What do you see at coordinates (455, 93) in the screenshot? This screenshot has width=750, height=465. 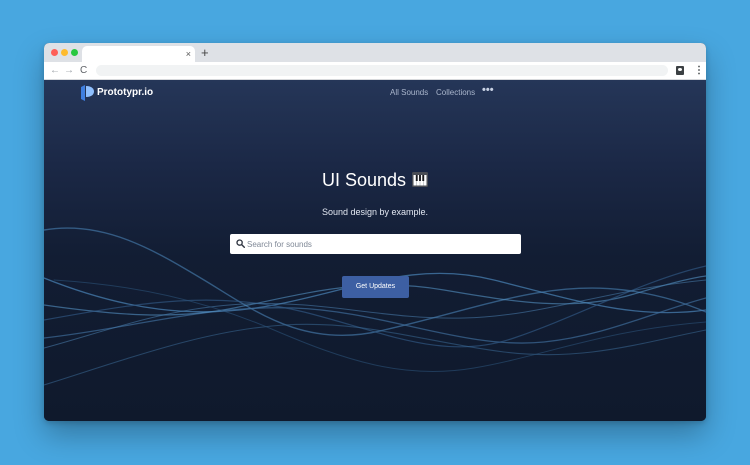 I see `nav-collections: Collections` at bounding box center [455, 93].